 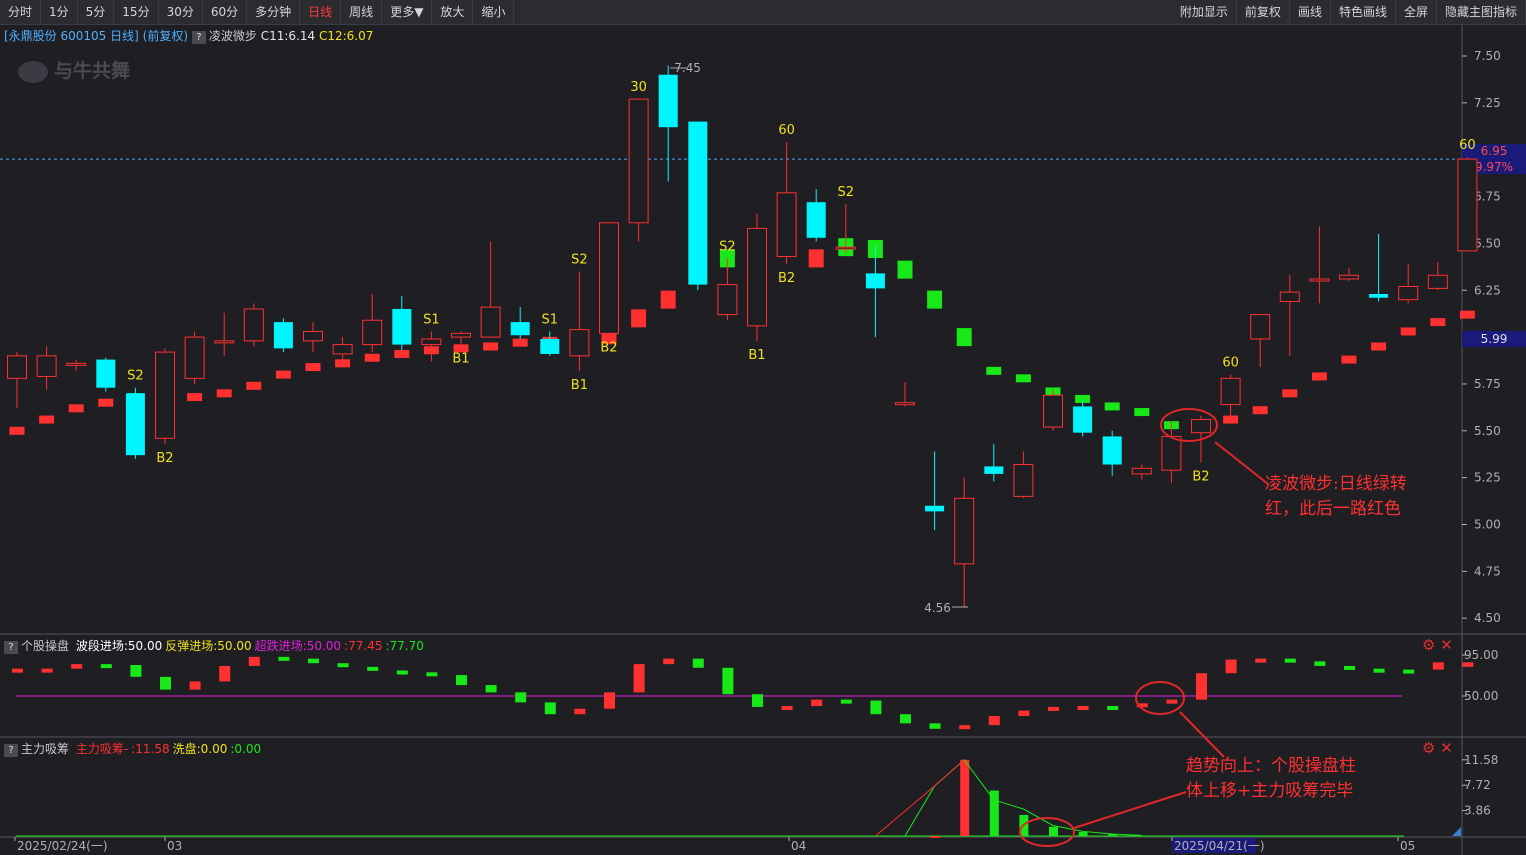 I want to click on price-tick-label: 6.50, so click(x=1487, y=243).